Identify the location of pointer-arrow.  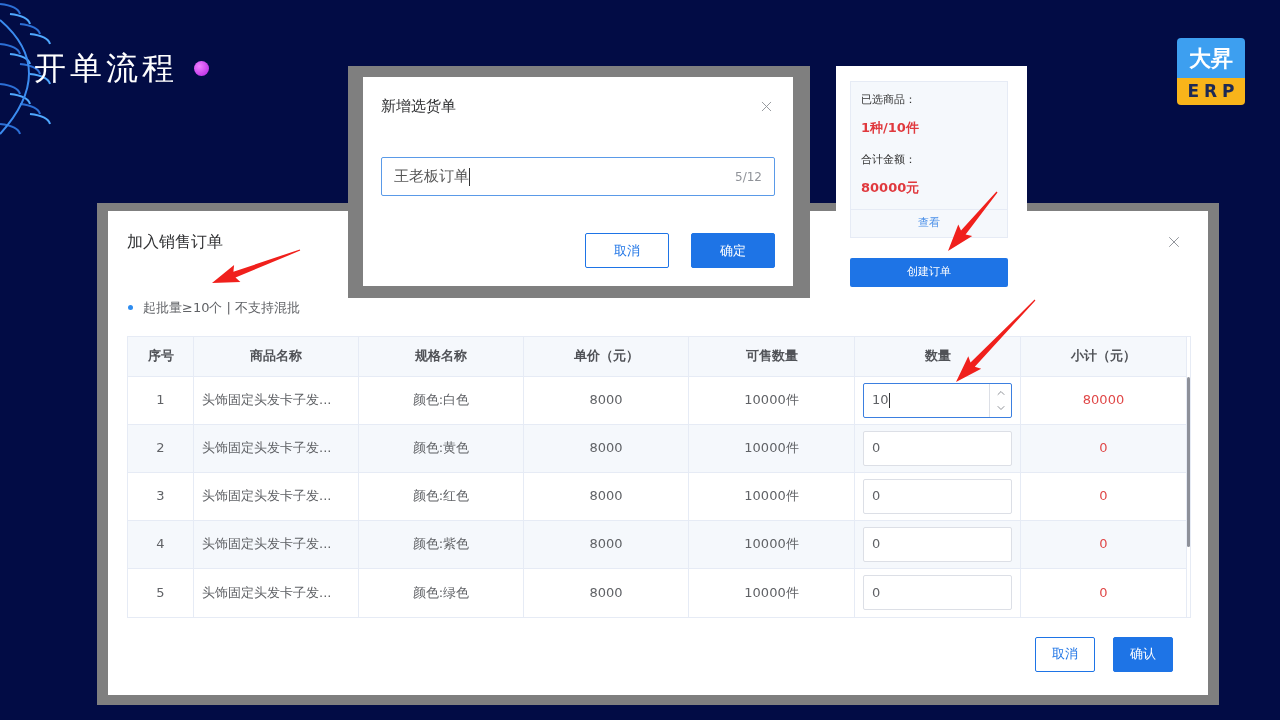
(973, 221).